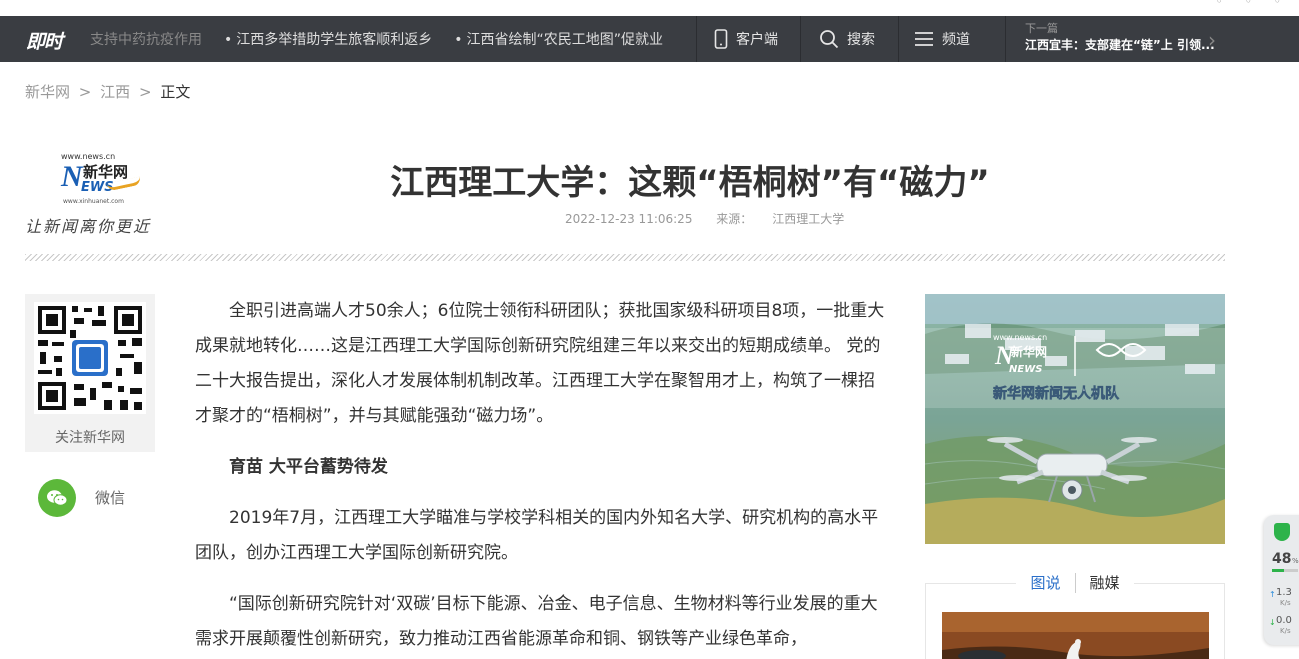 Image resolution: width=1299 pixels, height=659 pixels. I want to click on speed-bar-fill, so click(1278, 570).